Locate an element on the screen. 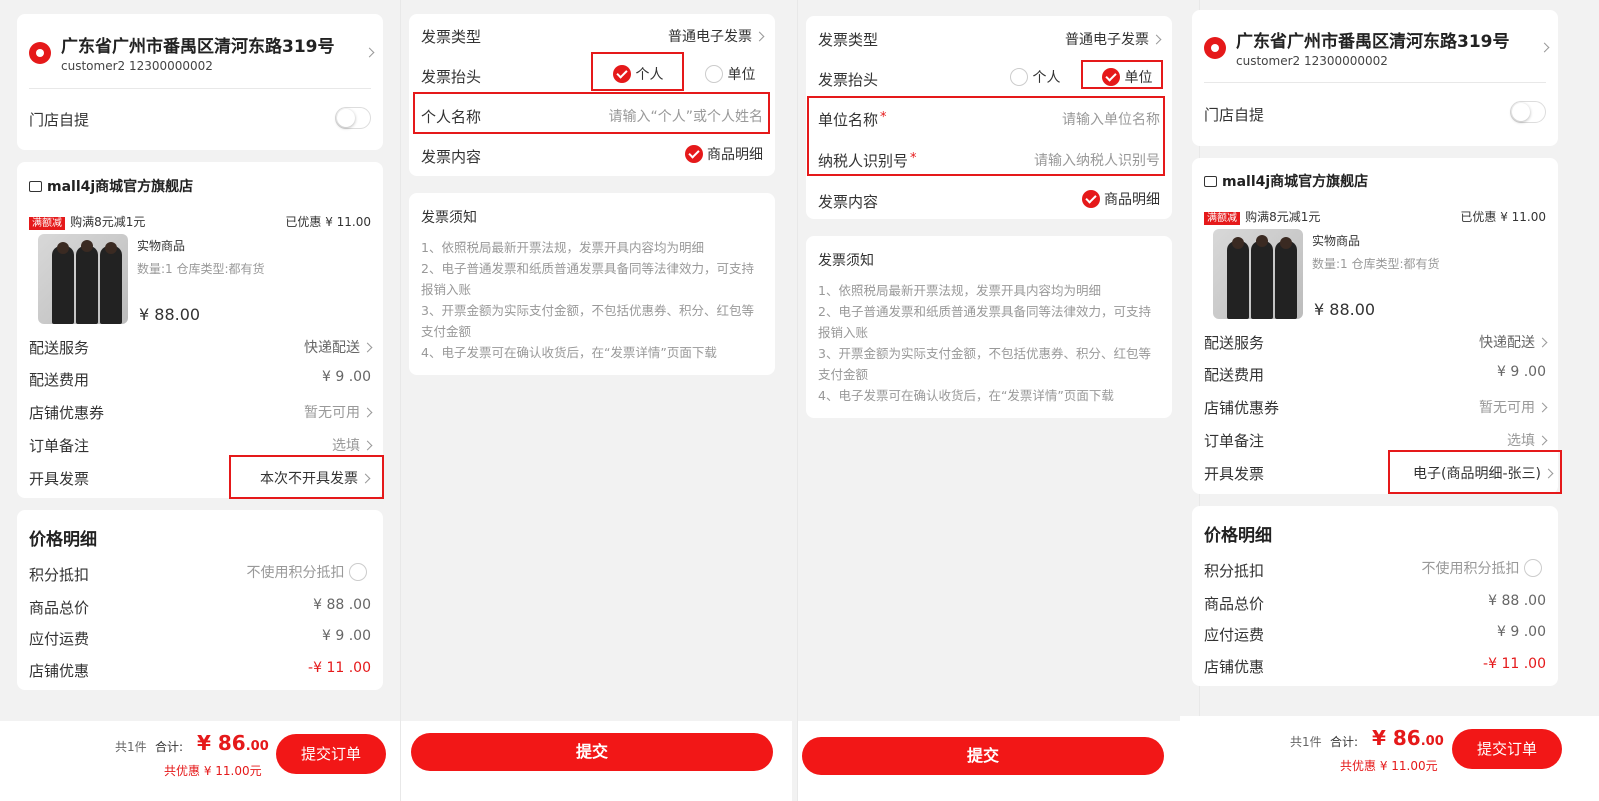 The height and width of the screenshot is (801, 1599). discount-value: -¥ 11 .00 is located at coordinates (1514, 664).